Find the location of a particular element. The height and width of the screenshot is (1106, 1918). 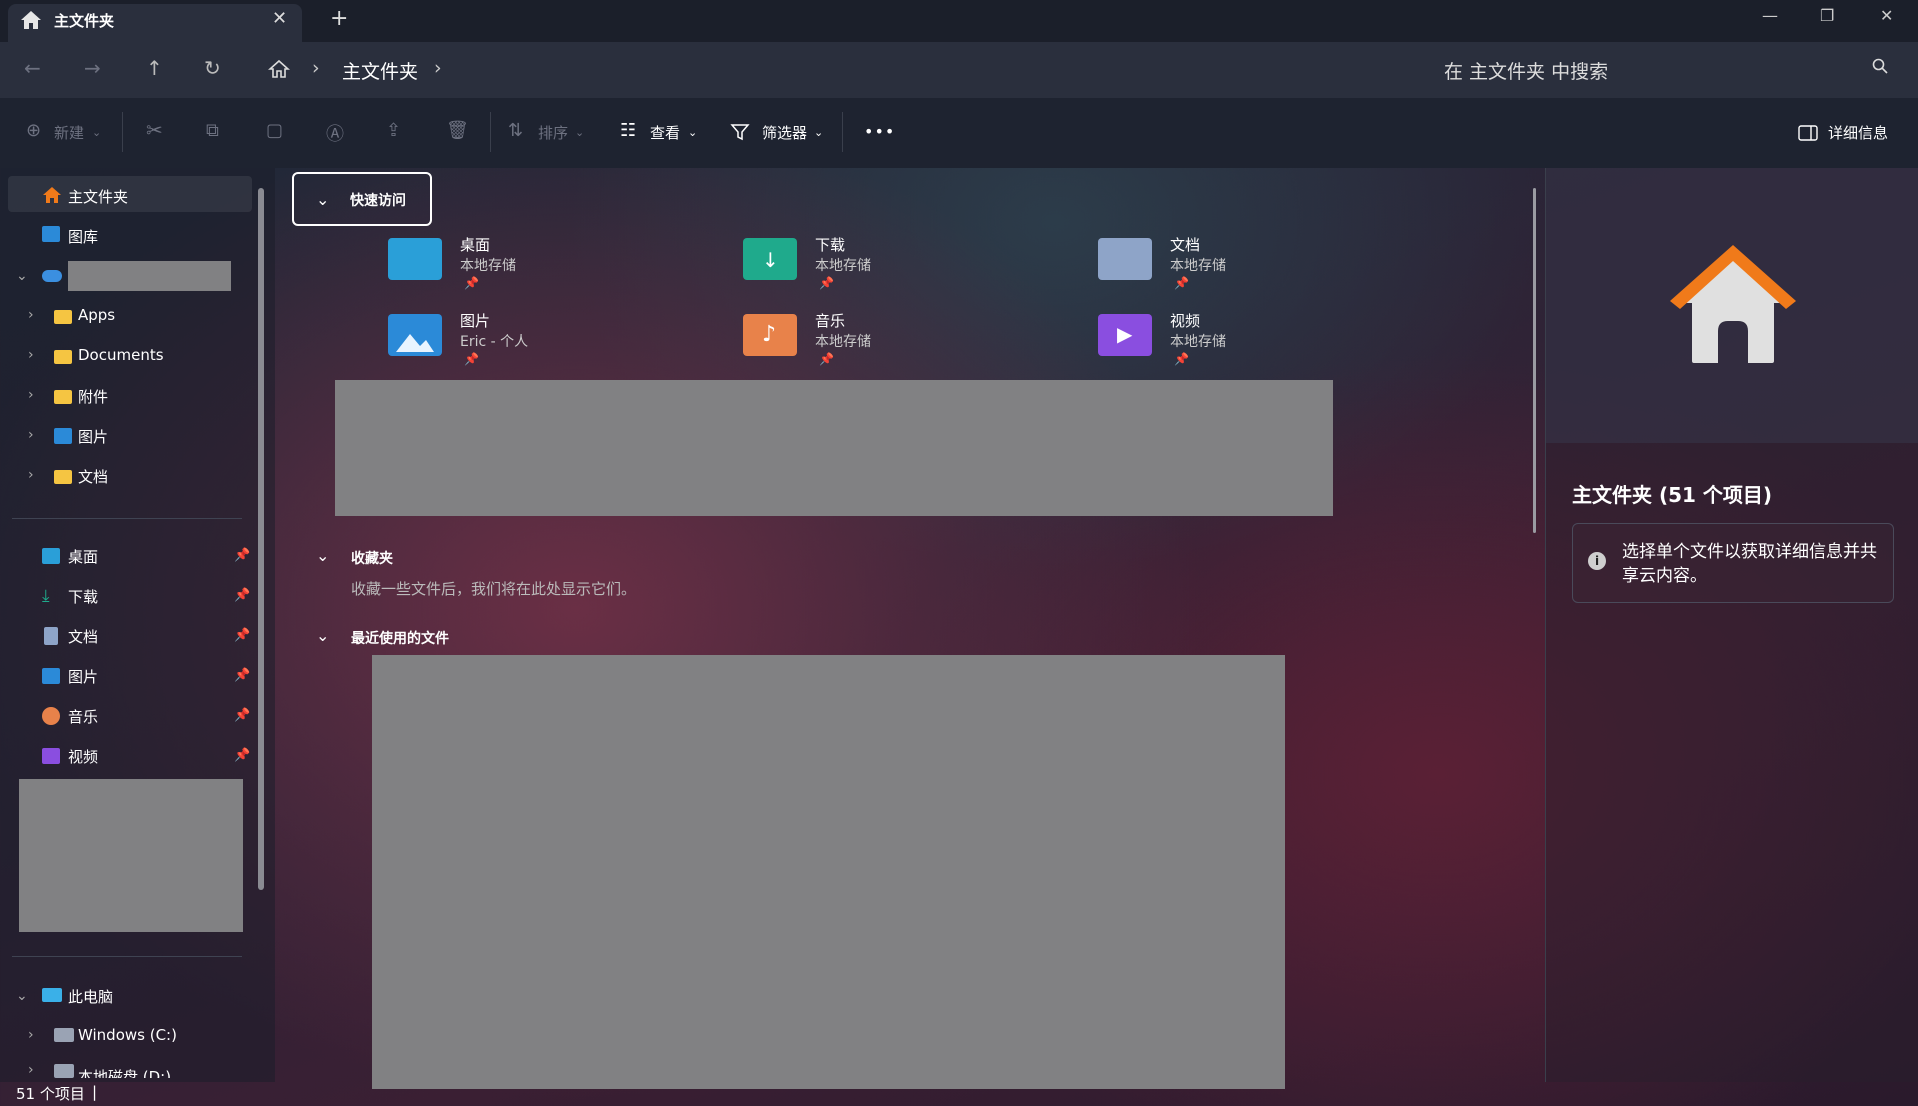

sidebar-item-gallery: 图库 is located at coordinates (83, 236).